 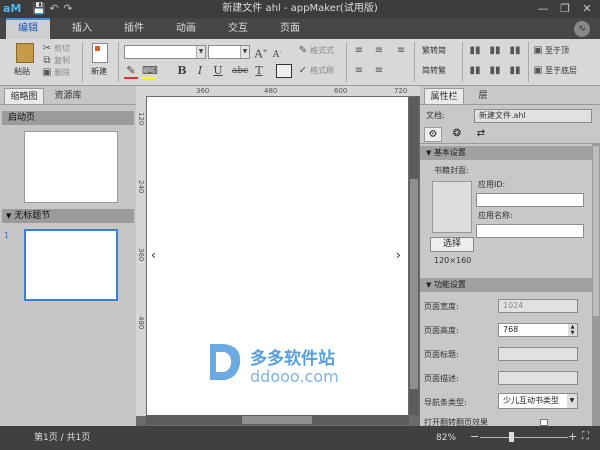 What do you see at coordinates (290, 28) in the screenshot?
I see `tab-page: 页面` at bounding box center [290, 28].